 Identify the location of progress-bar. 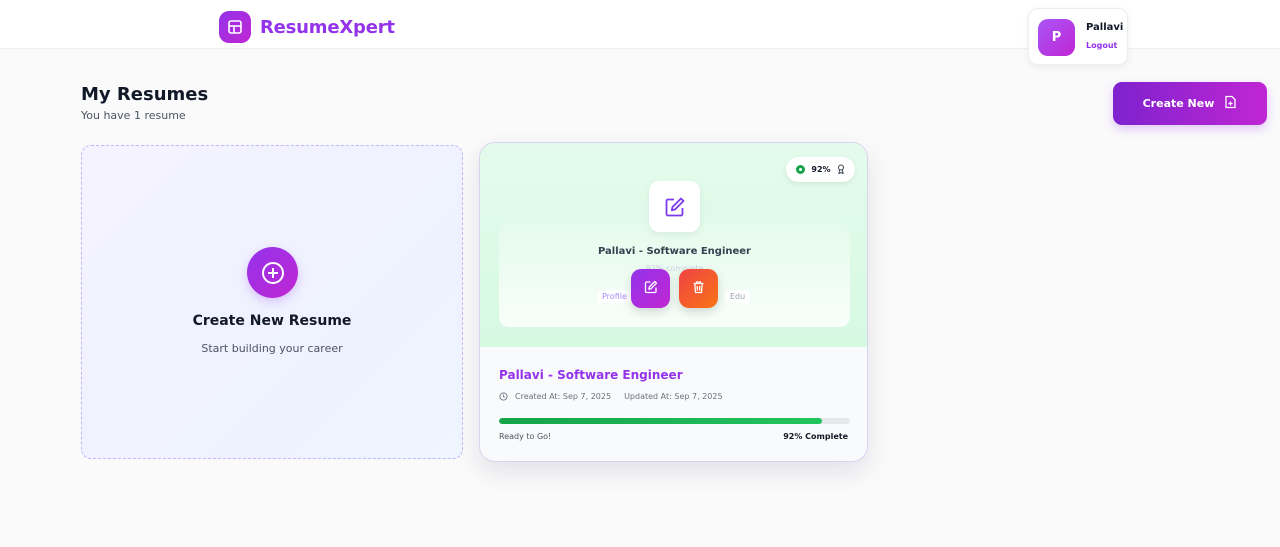
(674, 421).